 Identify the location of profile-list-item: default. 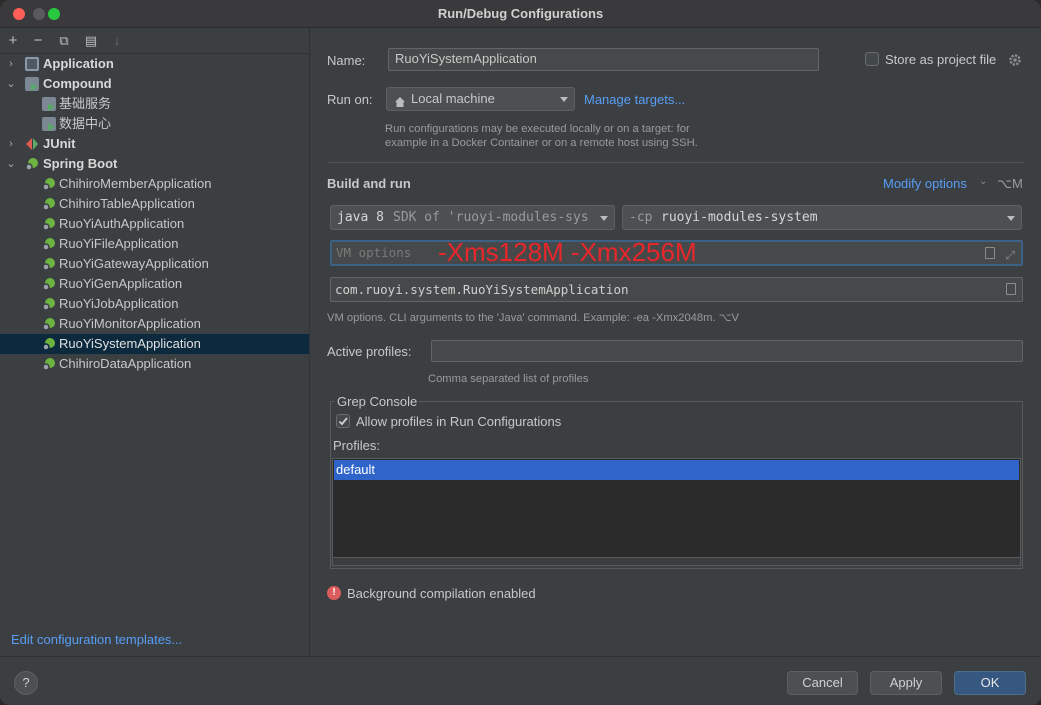
(676, 470).